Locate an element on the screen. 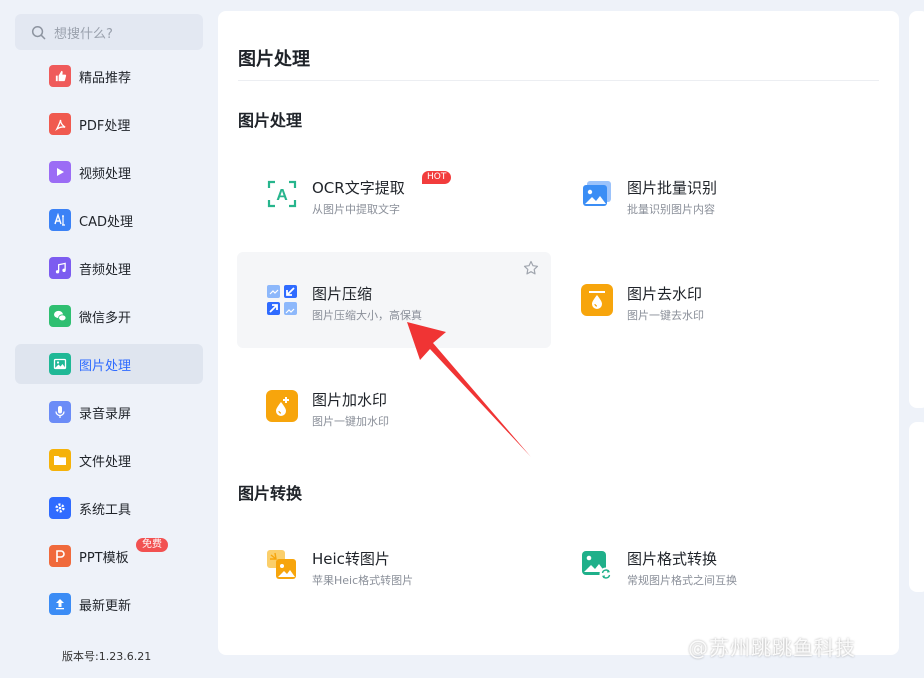  tool-name: 图片加水印 is located at coordinates (350, 400).